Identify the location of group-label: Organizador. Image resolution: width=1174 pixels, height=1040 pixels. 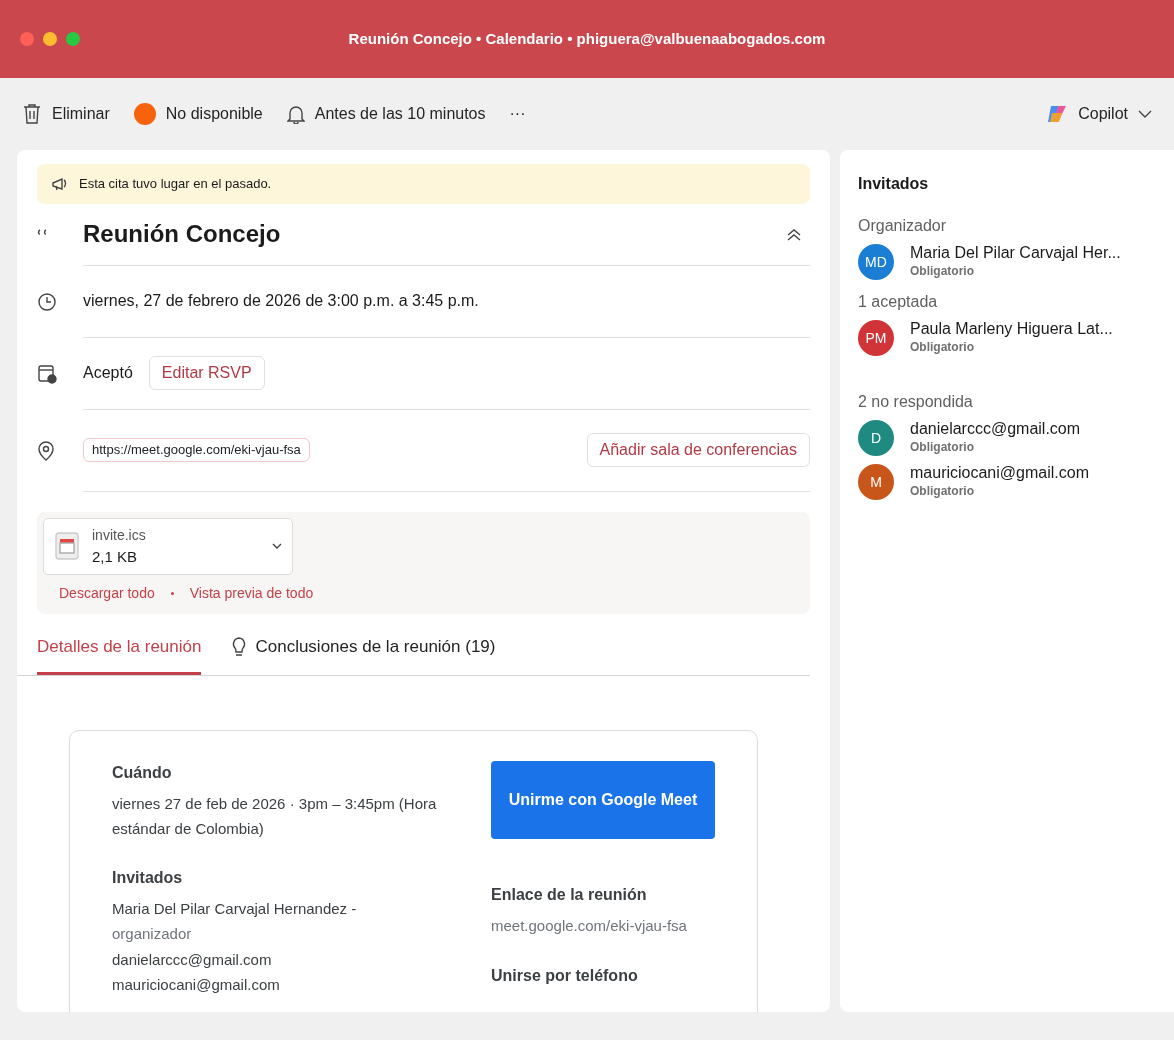
(903, 226).